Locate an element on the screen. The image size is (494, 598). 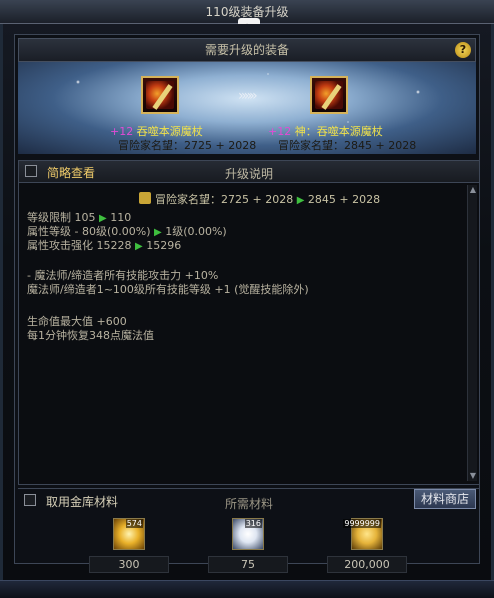
materials-header: 取用金库材料 所需材料 材料商店 is located at coordinates (249, 499).